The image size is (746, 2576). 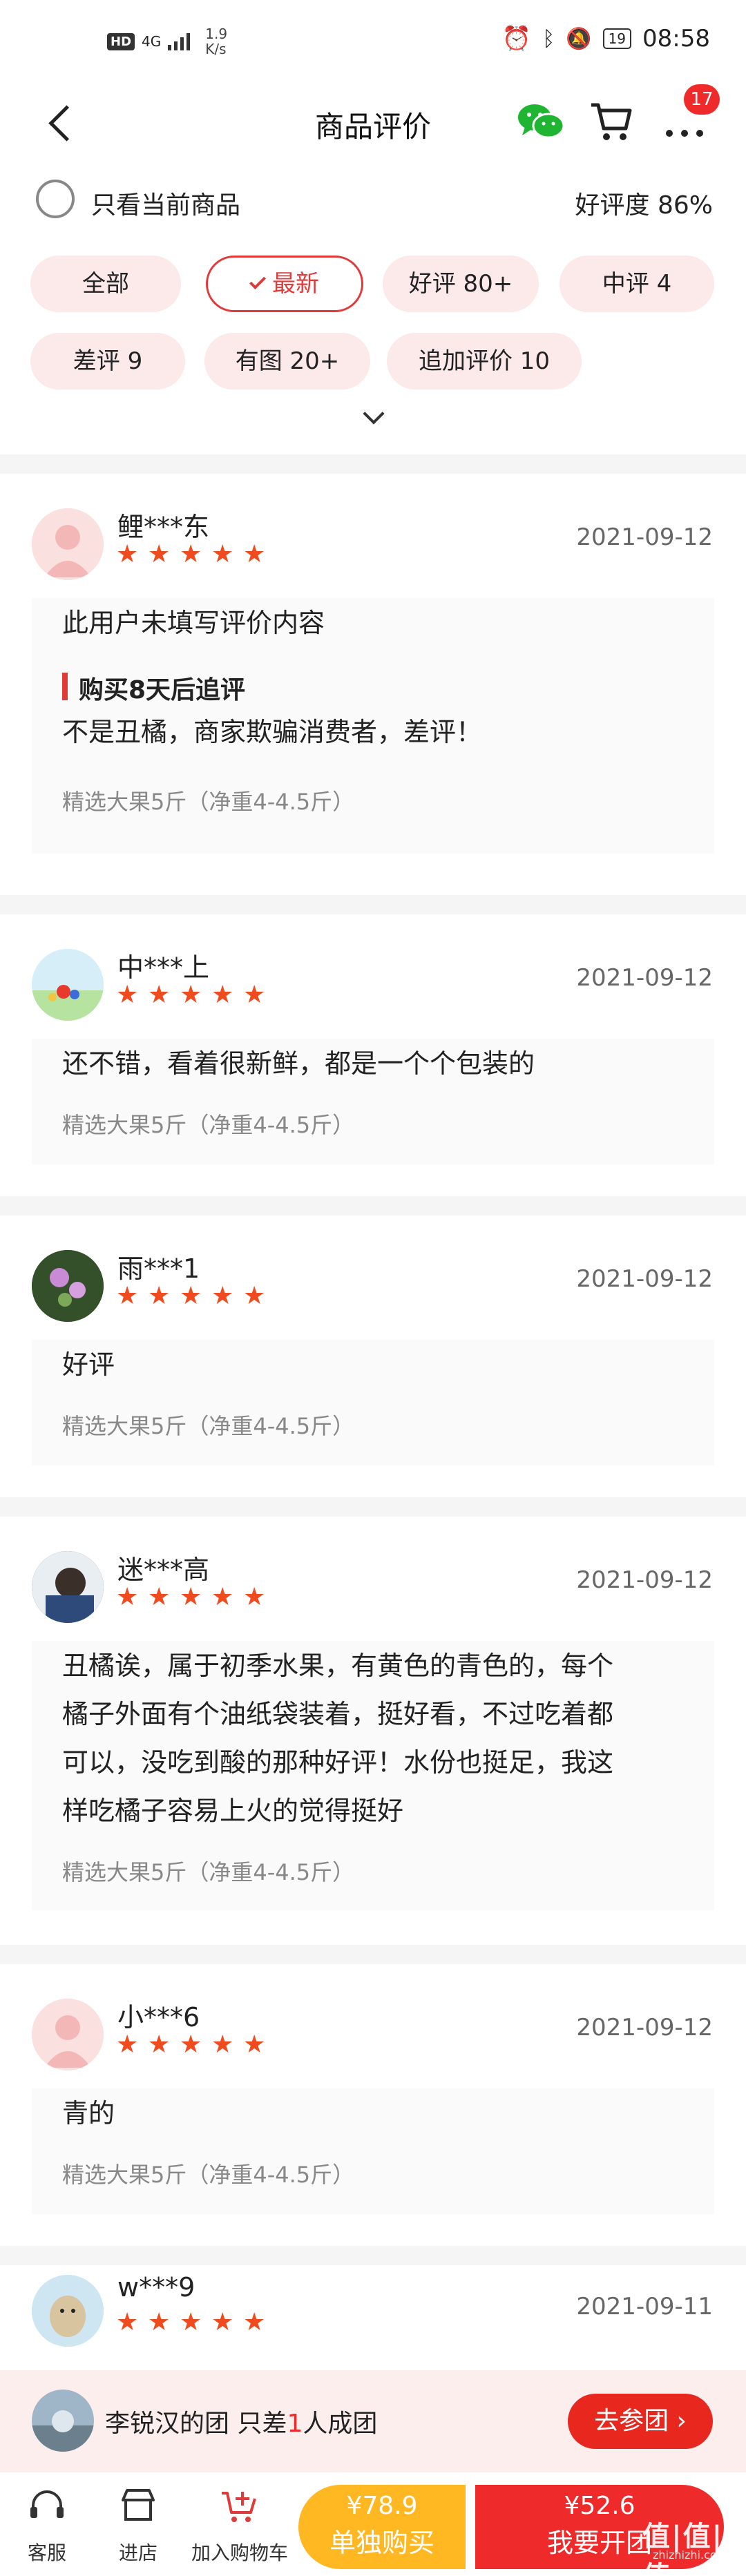 What do you see at coordinates (152, 41) in the screenshot?
I see `network-indicator: 4G` at bounding box center [152, 41].